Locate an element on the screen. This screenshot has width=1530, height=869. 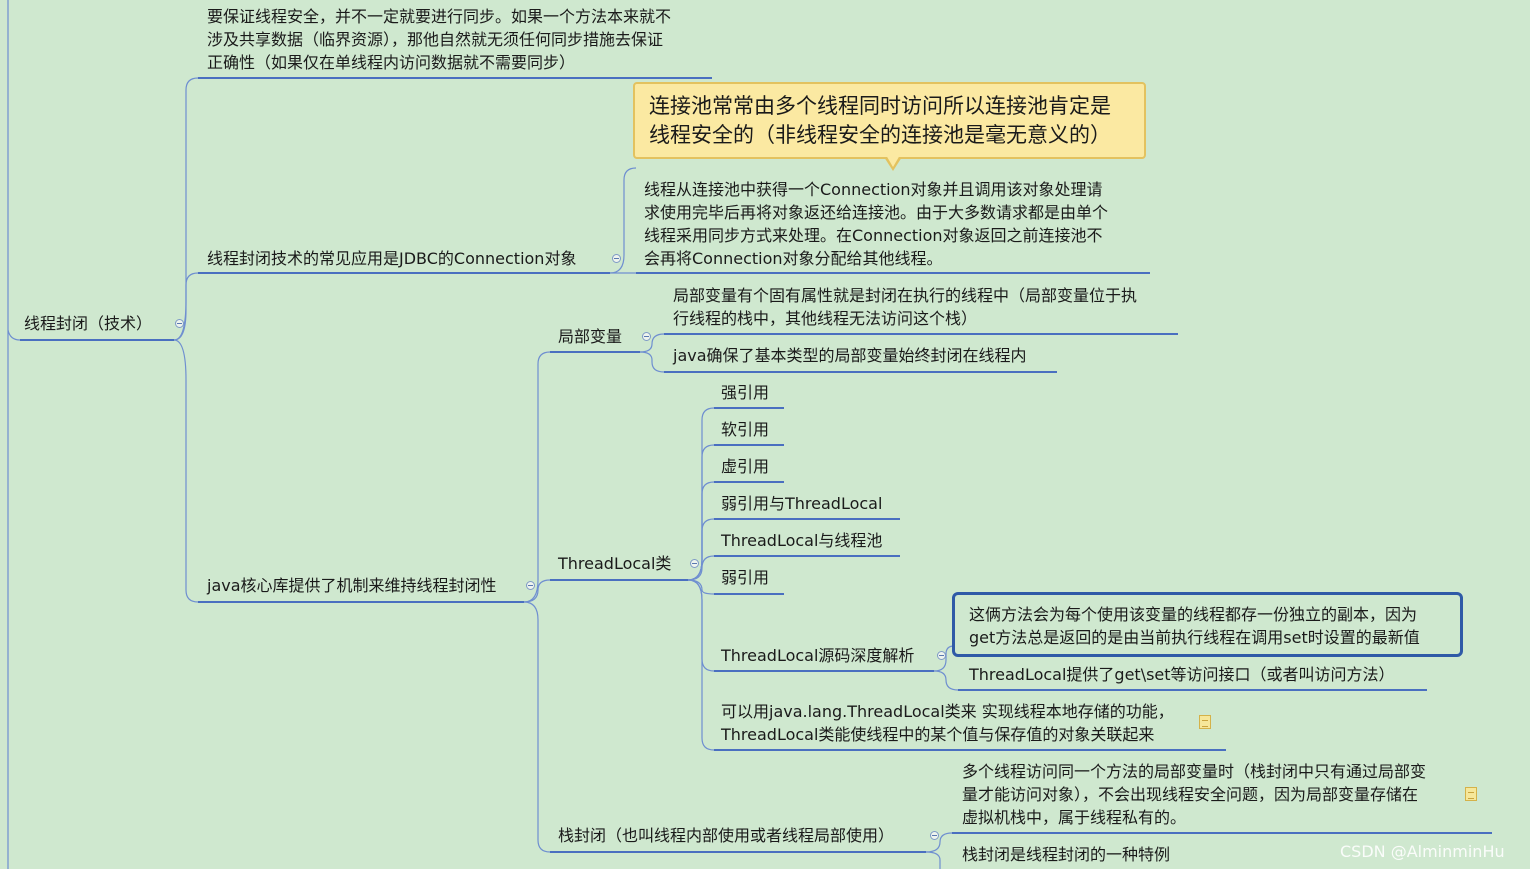
collapse-java-core-icon is located at coordinates (530, 585).